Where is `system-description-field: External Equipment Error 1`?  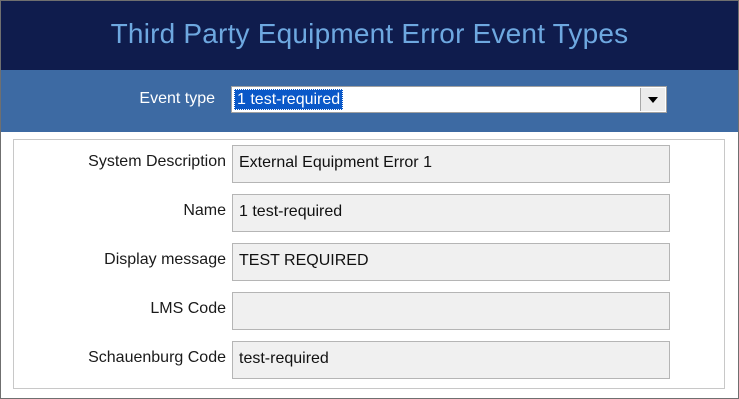 system-description-field: External Equipment Error 1 is located at coordinates (451, 164).